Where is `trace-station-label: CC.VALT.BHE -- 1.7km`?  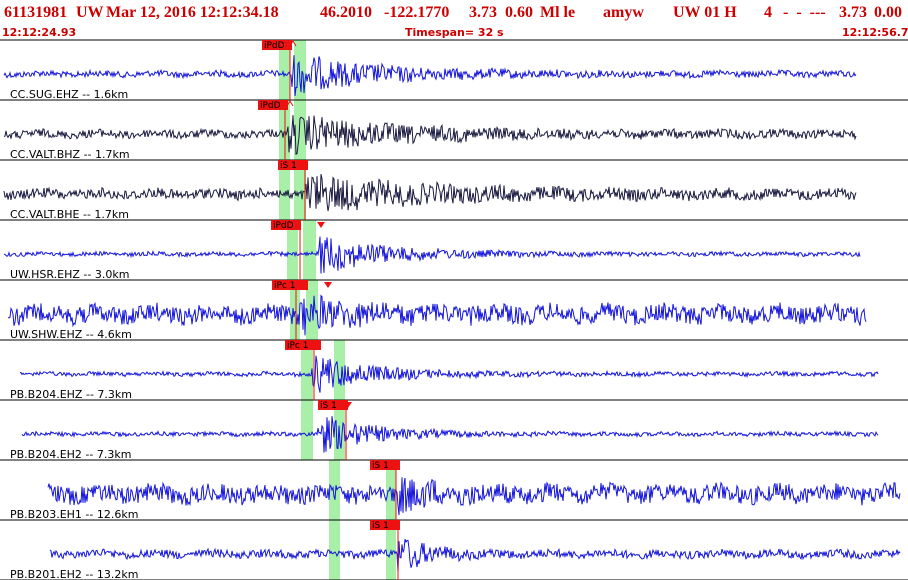
trace-station-label: CC.VALT.BHE -- 1.7km is located at coordinates (69, 214).